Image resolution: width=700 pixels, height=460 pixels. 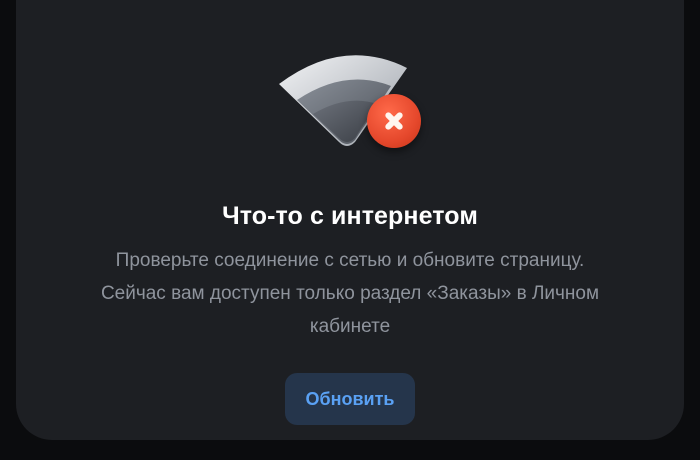 I want to click on error-title: Что-то с интернетом, so click(x=350, y=216).